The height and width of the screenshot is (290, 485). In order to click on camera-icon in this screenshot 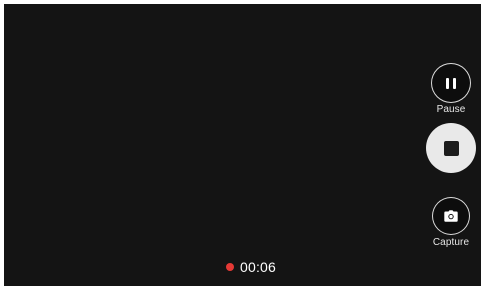, I will do `click(451, 216)`.